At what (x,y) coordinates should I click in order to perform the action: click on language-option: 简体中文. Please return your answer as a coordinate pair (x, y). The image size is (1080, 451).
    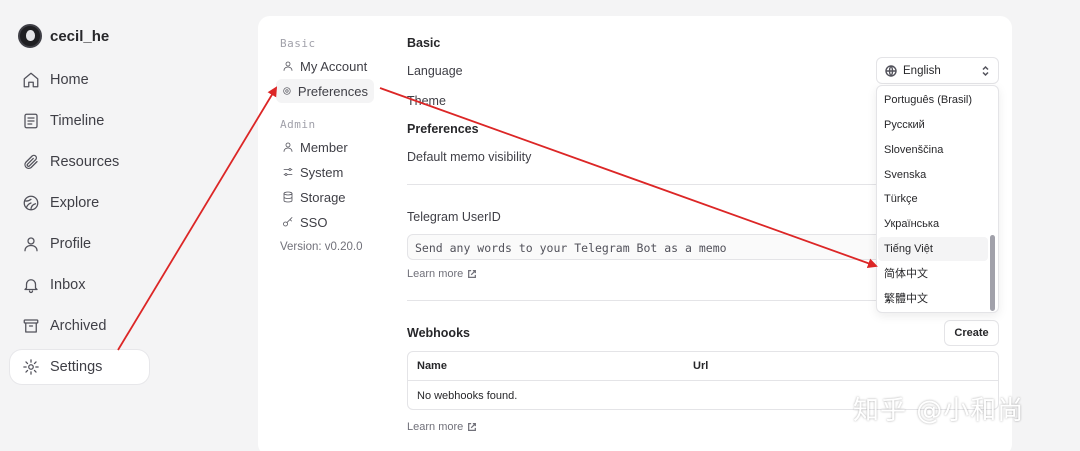
    Looking at the image, I should click on (933, 273).